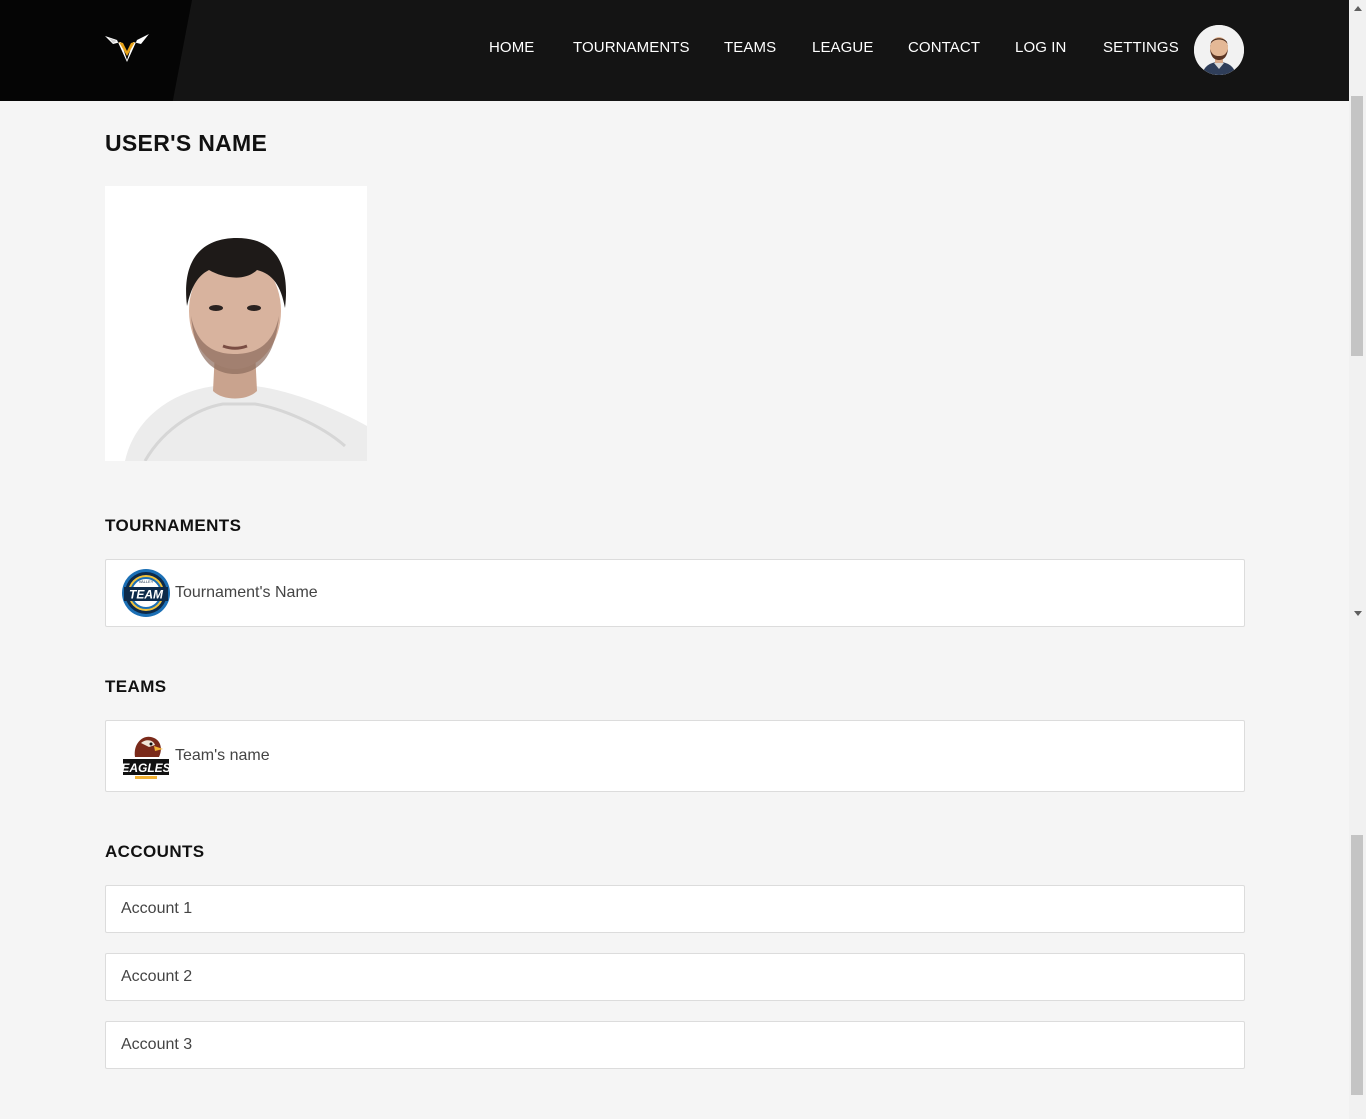  Describe the element at coordinates (145, 768) in the screenshot. I see `svg-text: EAGLES` at that location.